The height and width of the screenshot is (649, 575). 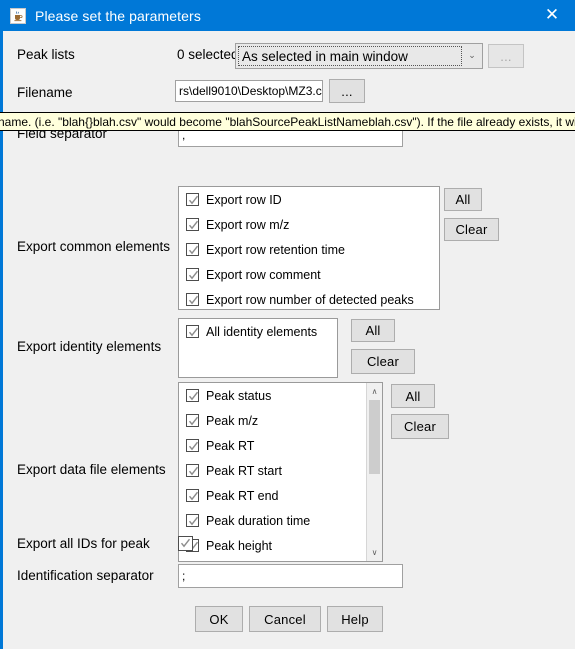 What do you see at coordinates (471, 229) in the screenshot?
I see `common-elements-clear-button: Clear` at bounding box center [471, 229].